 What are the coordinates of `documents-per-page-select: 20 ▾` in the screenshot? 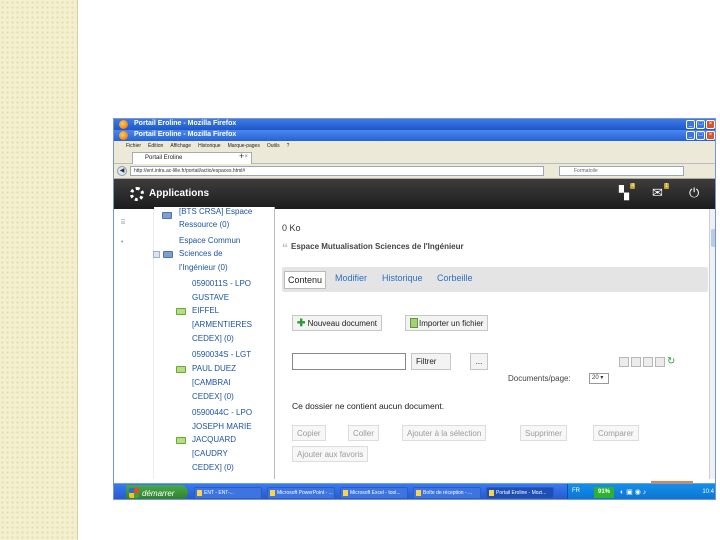 It's located at (599, 378).